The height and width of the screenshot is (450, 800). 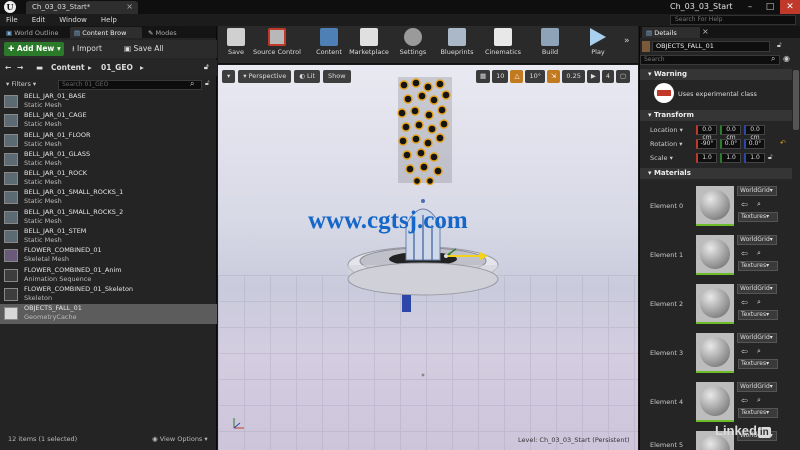 I want to click on camera-speed-value: 4, so click(x=608, y=76).